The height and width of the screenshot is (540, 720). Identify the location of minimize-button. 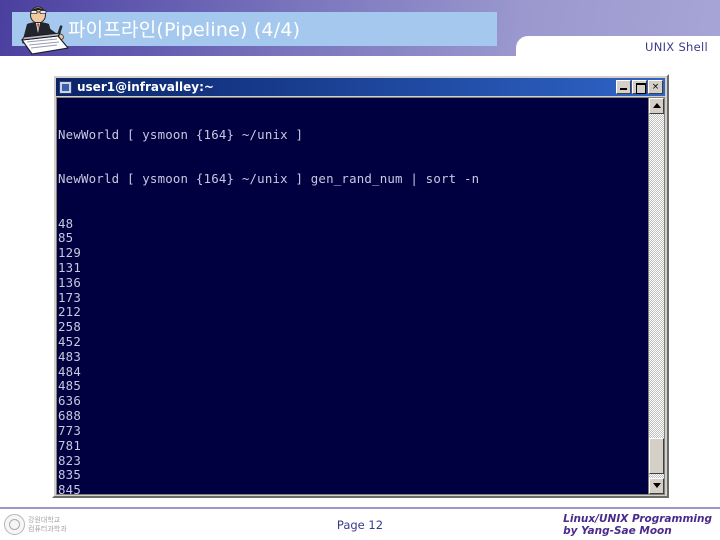
(623, 87).